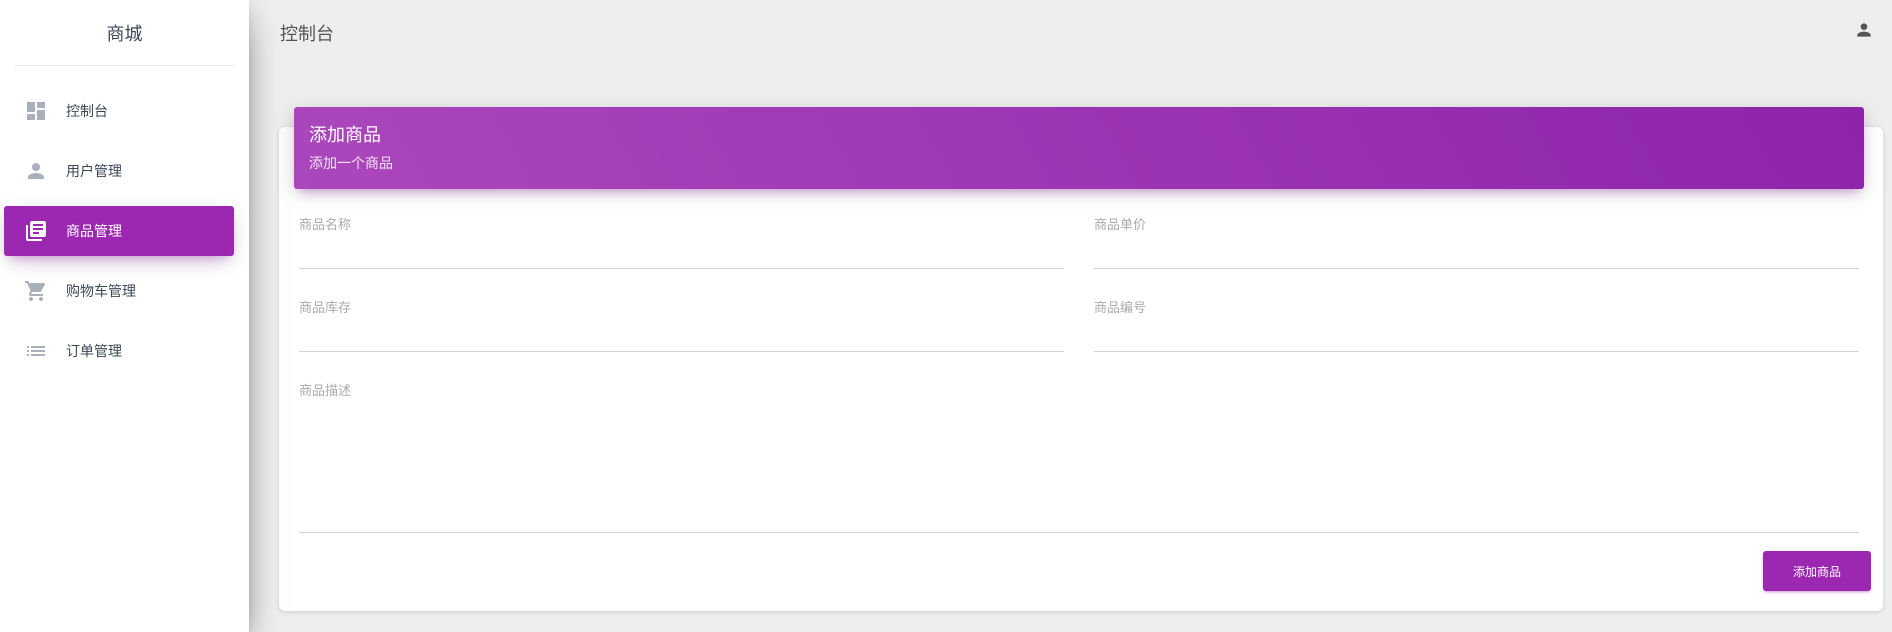 This screenshot has height=632, width=1892. I want to click on card-header: 添加商品 添加一个商品, so click(1079, 148).